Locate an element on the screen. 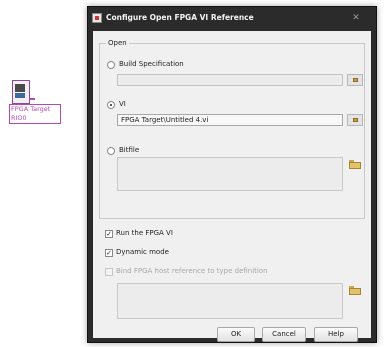 The height and width of the screenshot is (347, 388). type-definition-folder-button is located at coordinates (355, 290).